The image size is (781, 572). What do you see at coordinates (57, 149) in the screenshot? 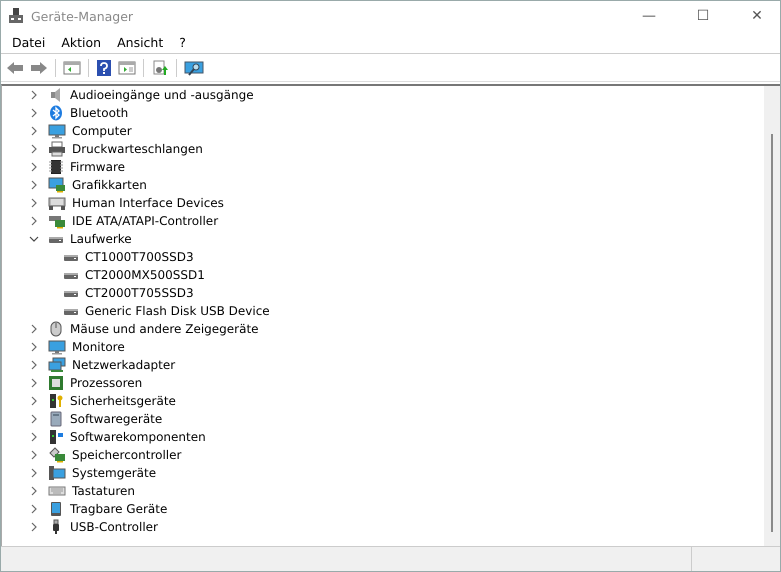
I see `printer-icon` at bounding box center [57, 149].